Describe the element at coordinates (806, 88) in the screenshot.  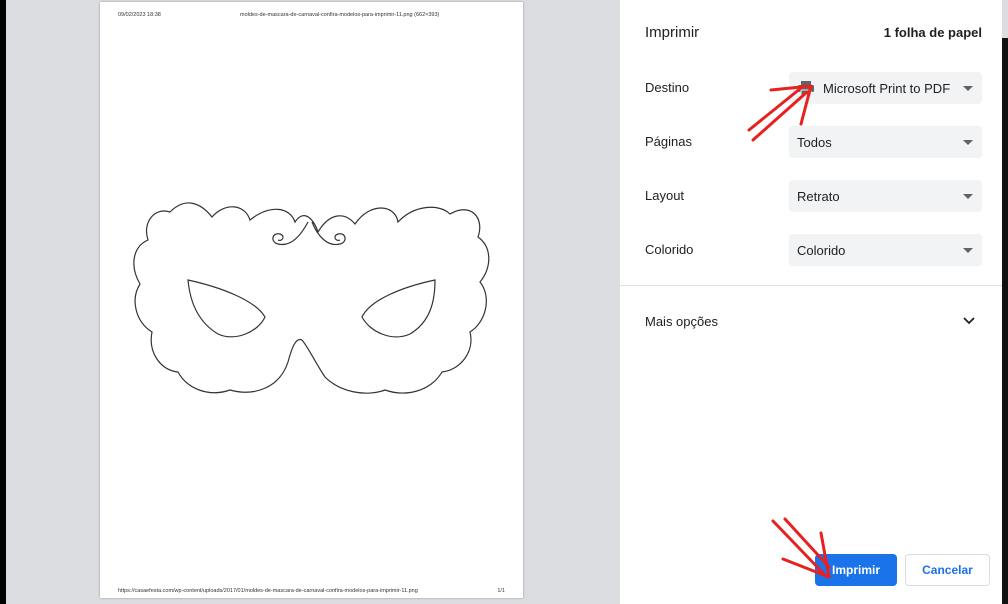
I see `printer-icon` at that location.